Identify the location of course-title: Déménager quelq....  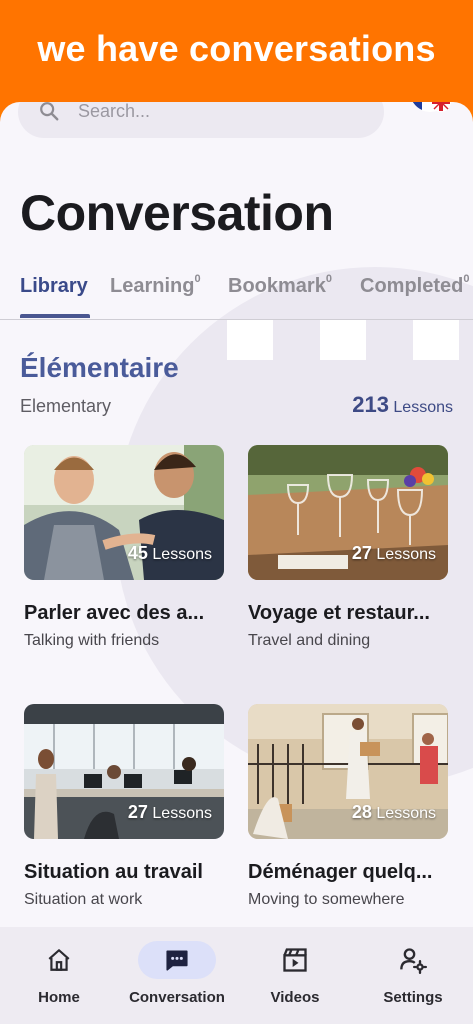
(340, 872).